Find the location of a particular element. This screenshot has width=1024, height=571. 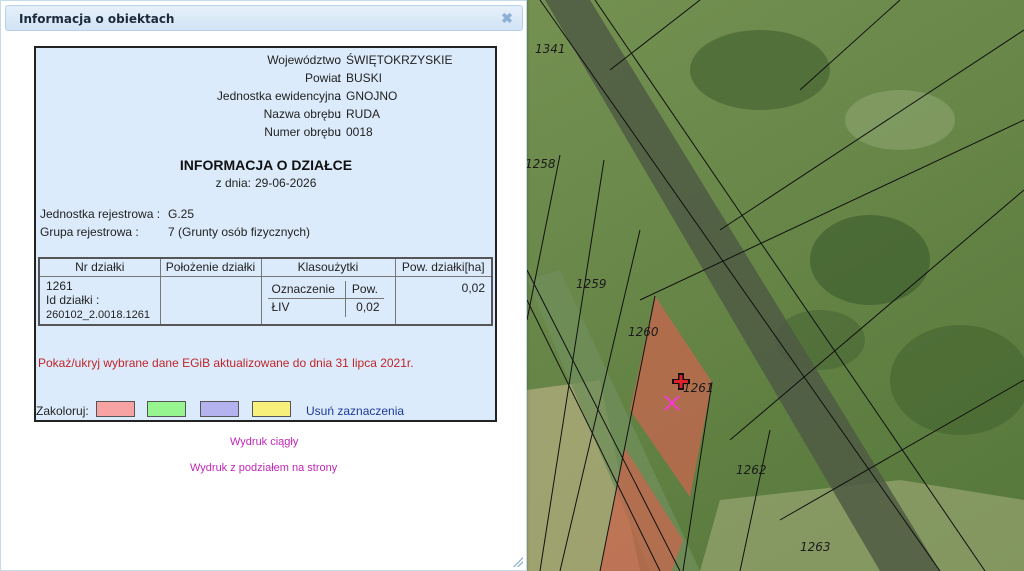

voivodeship-value: ŚWIĘTOKRZYSKIE is located at coordinates (399, 60).